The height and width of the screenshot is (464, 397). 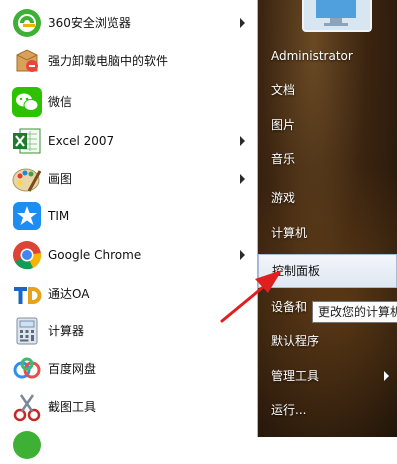 What do you see at coordinates (95, 255) in the screenshot?
I see `program-label: Google Chrome` at bounding box center [95, 255].